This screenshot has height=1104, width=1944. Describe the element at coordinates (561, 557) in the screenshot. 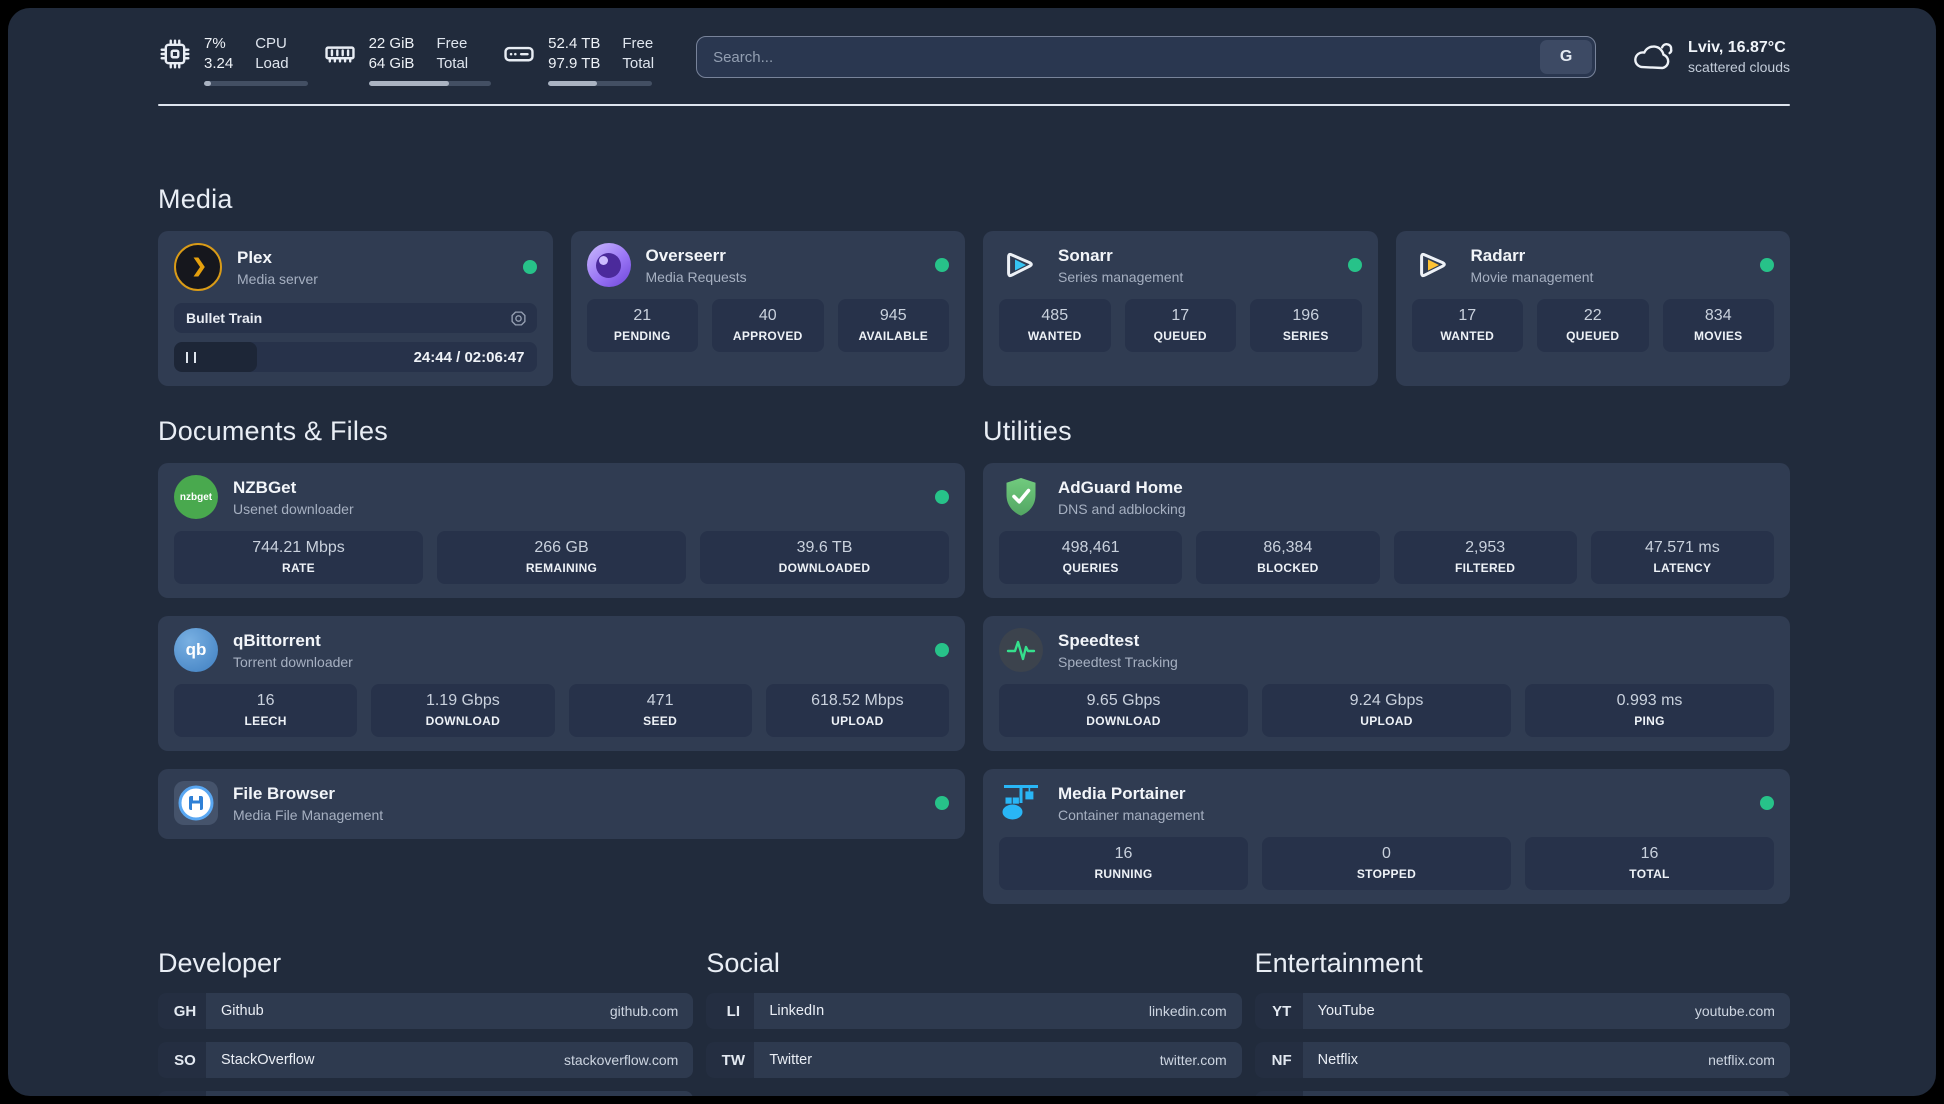

I see `stat-tile: 266 GB REMAINING` at that location.